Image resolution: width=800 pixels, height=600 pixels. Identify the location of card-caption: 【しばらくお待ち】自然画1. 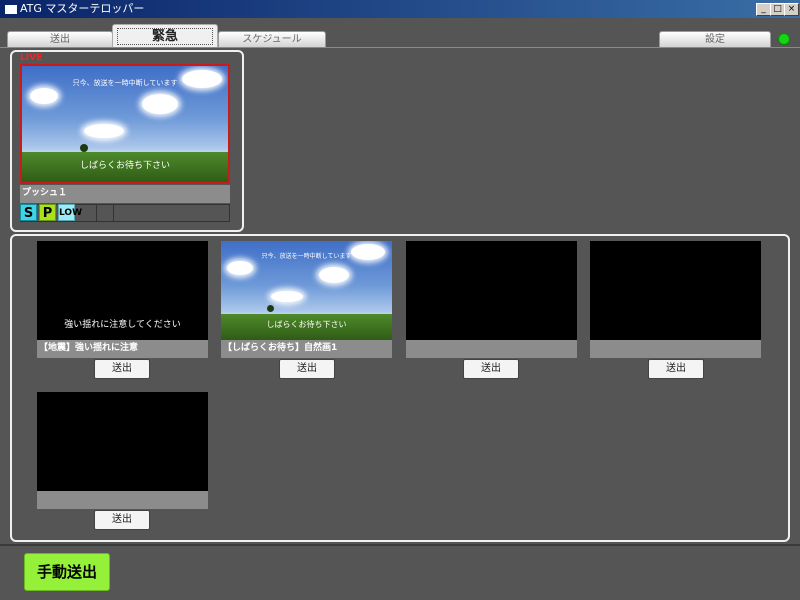
(306, 349).